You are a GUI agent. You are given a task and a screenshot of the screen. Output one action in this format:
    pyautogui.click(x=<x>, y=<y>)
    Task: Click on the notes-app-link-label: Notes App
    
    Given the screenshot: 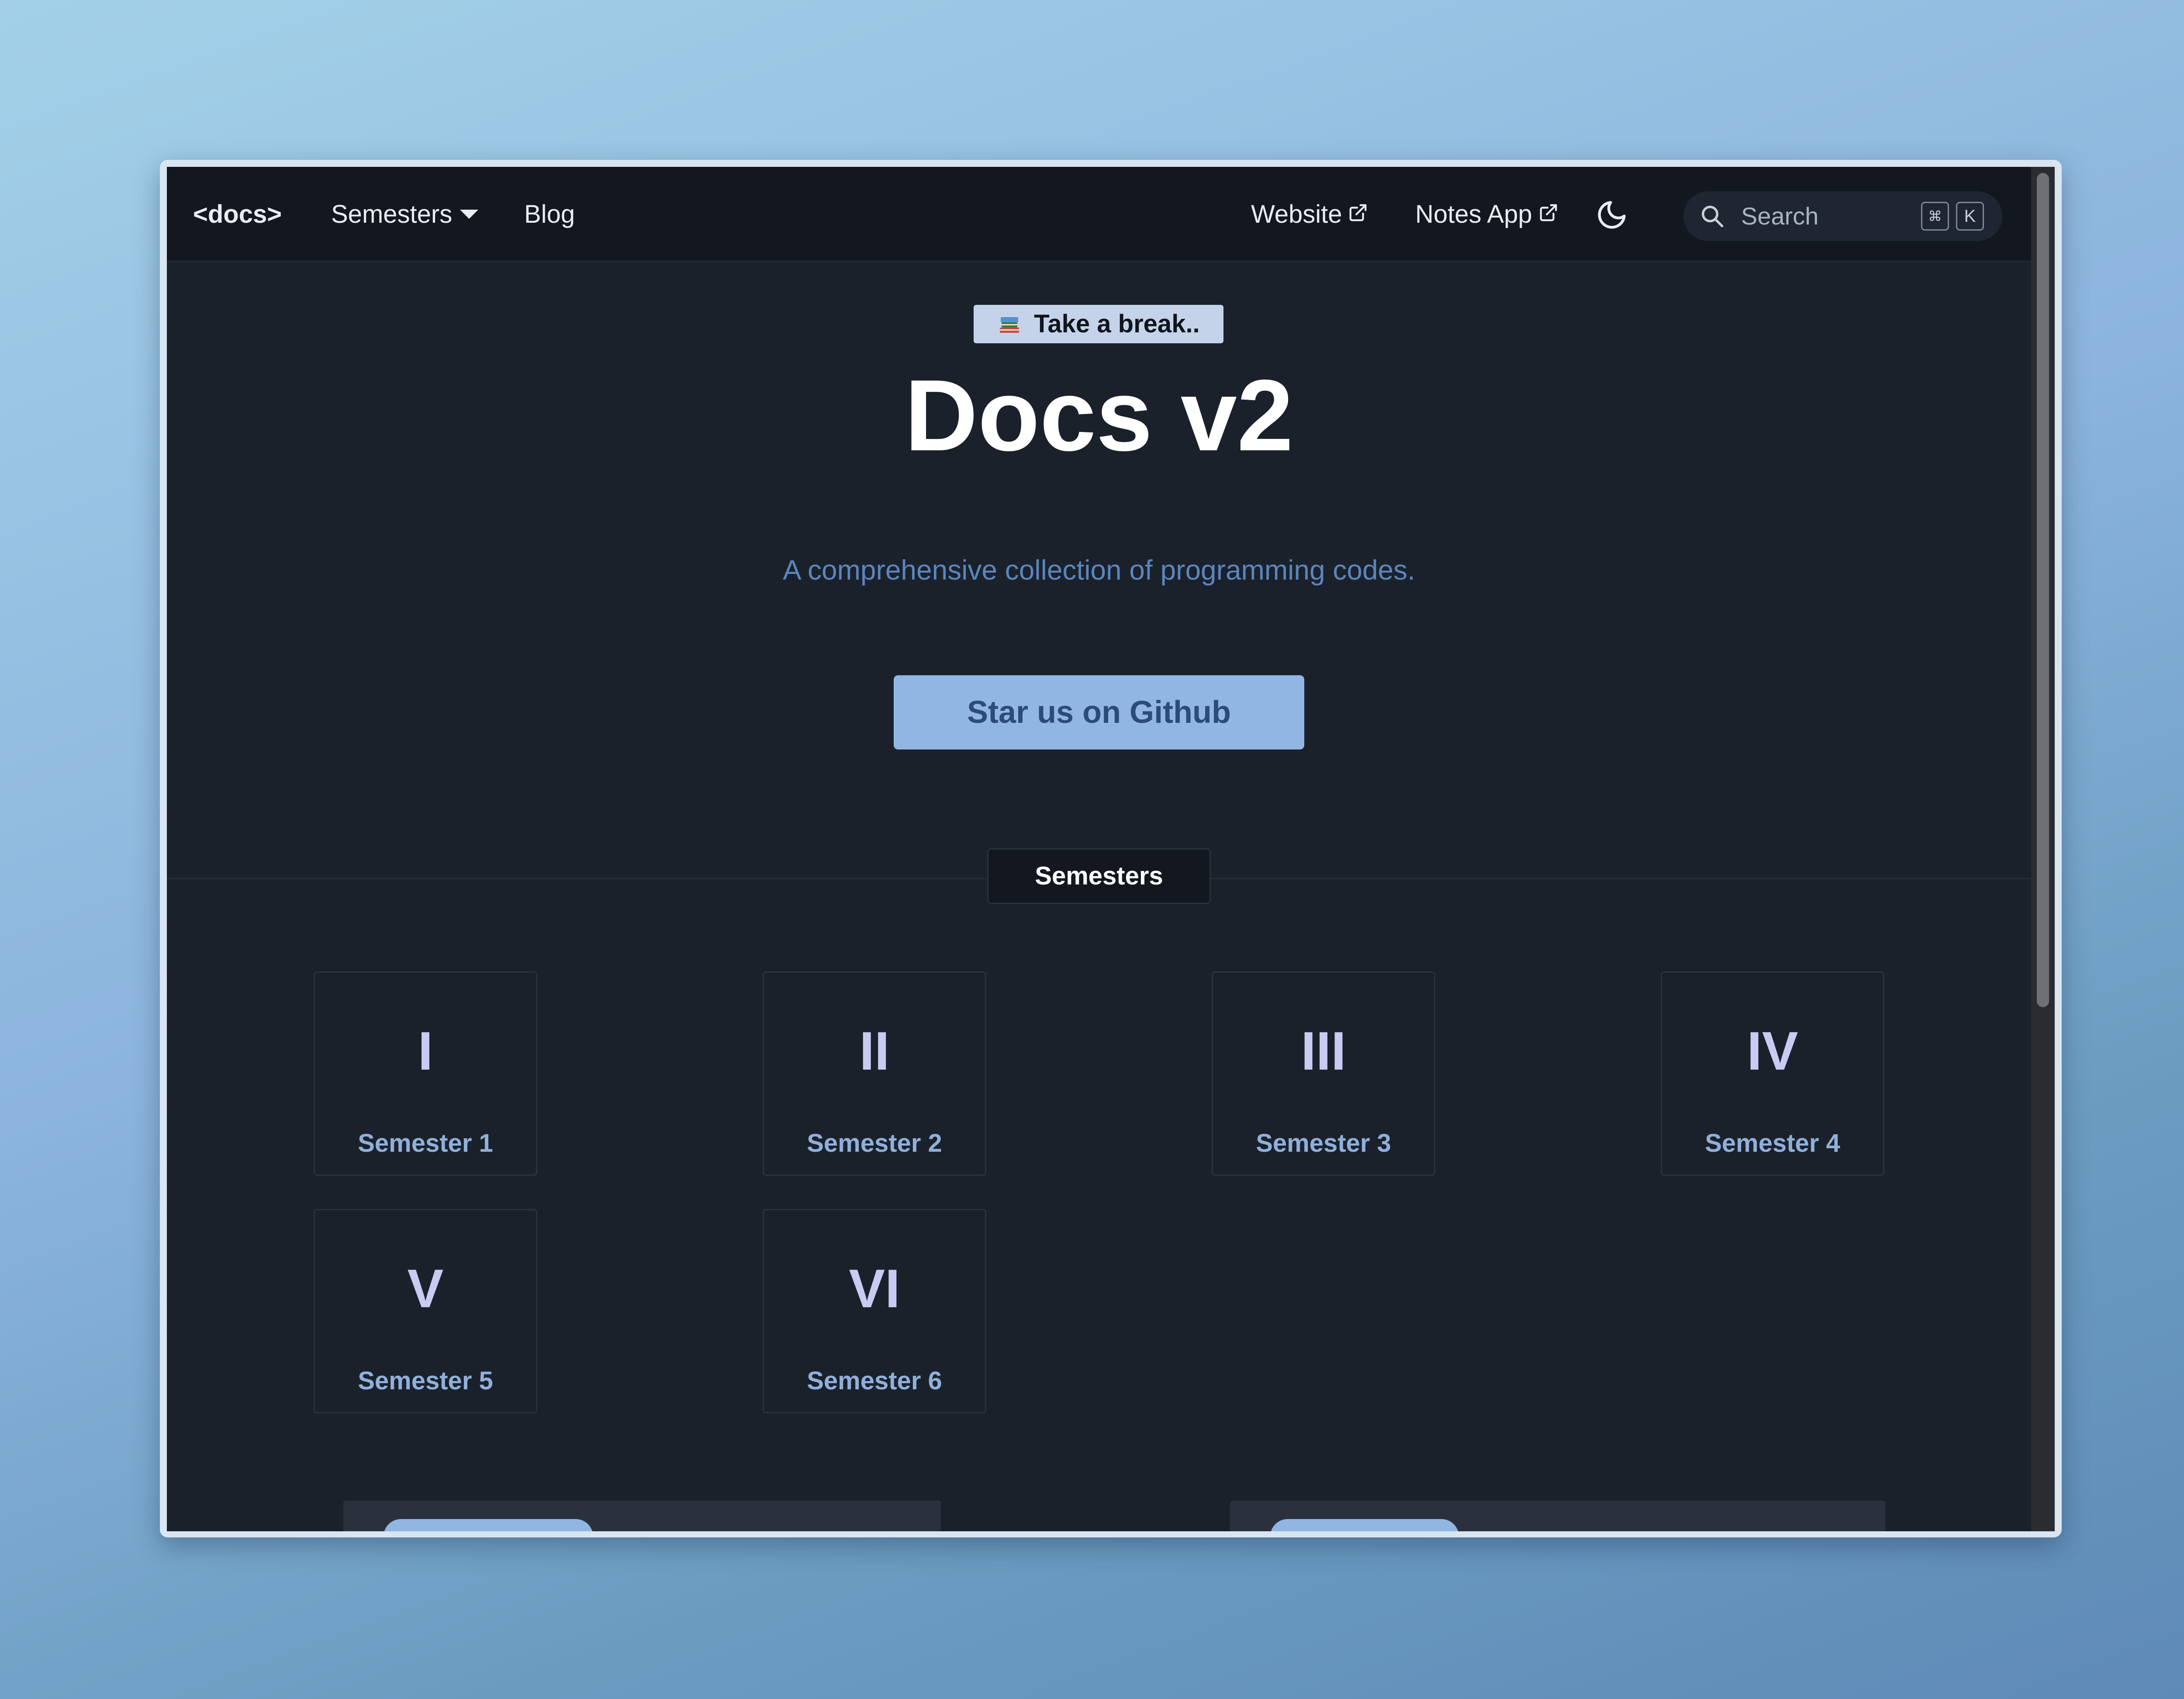 What is the action you would take?
    pyautogui.click(x=1473, y=214)
    